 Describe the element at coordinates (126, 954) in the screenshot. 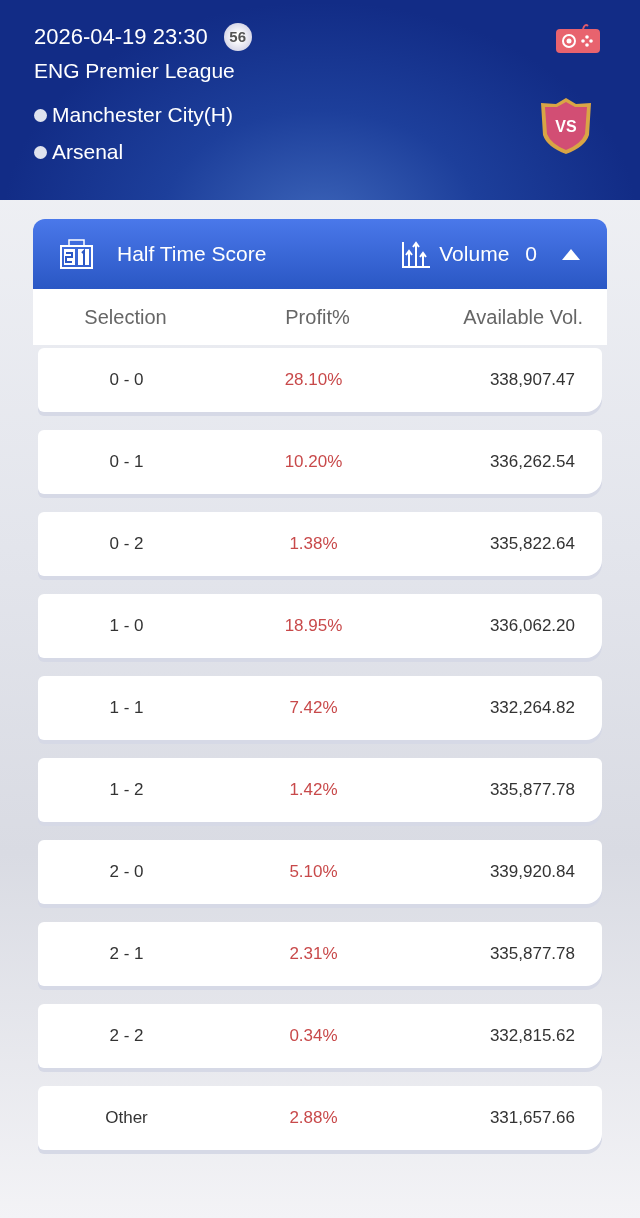

I see `selection-cell-text: 2 - 1` at that location.